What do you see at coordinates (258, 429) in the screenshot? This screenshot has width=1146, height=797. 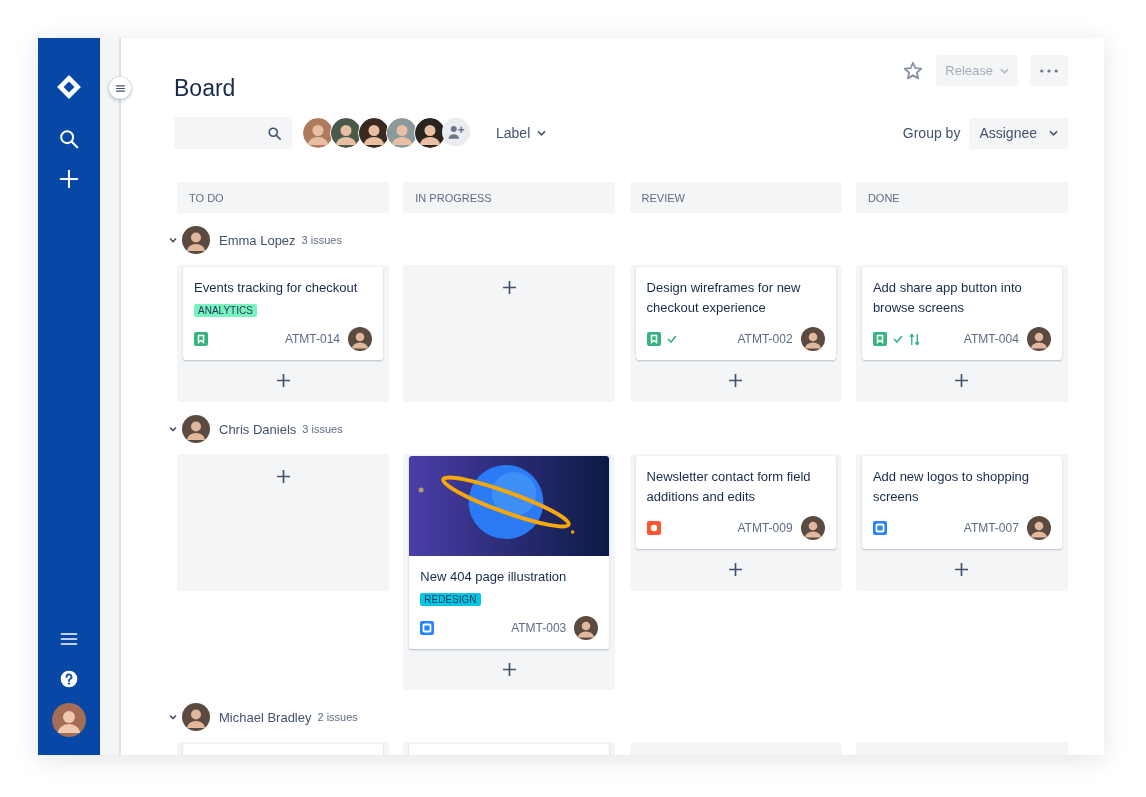 I see `assignee-name: Chris Daniels` at bounding box center [258, 429].